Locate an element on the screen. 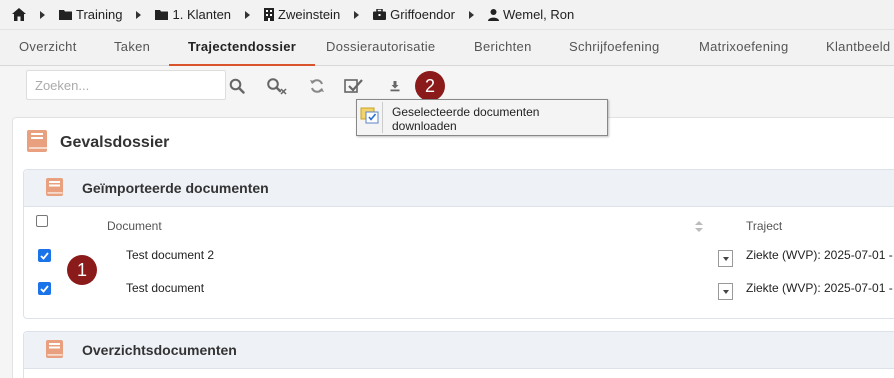 The image size is (894, 378). check-box-icon is located at coordinates (353, 86).